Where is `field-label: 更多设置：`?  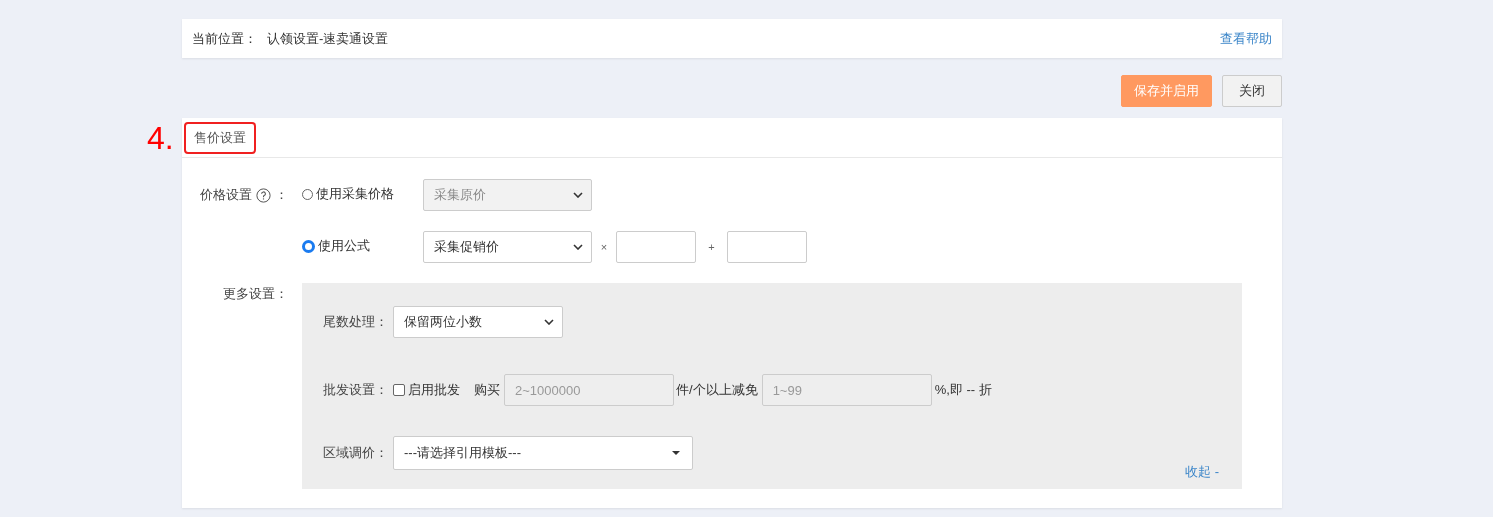 field-label: 更多设置： is located at coordinates (255, 293).